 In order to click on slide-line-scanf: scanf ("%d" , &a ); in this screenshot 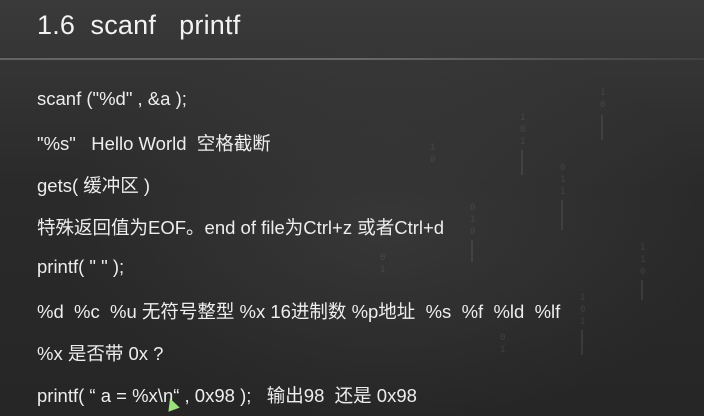, I will do `click(112, 98)`.